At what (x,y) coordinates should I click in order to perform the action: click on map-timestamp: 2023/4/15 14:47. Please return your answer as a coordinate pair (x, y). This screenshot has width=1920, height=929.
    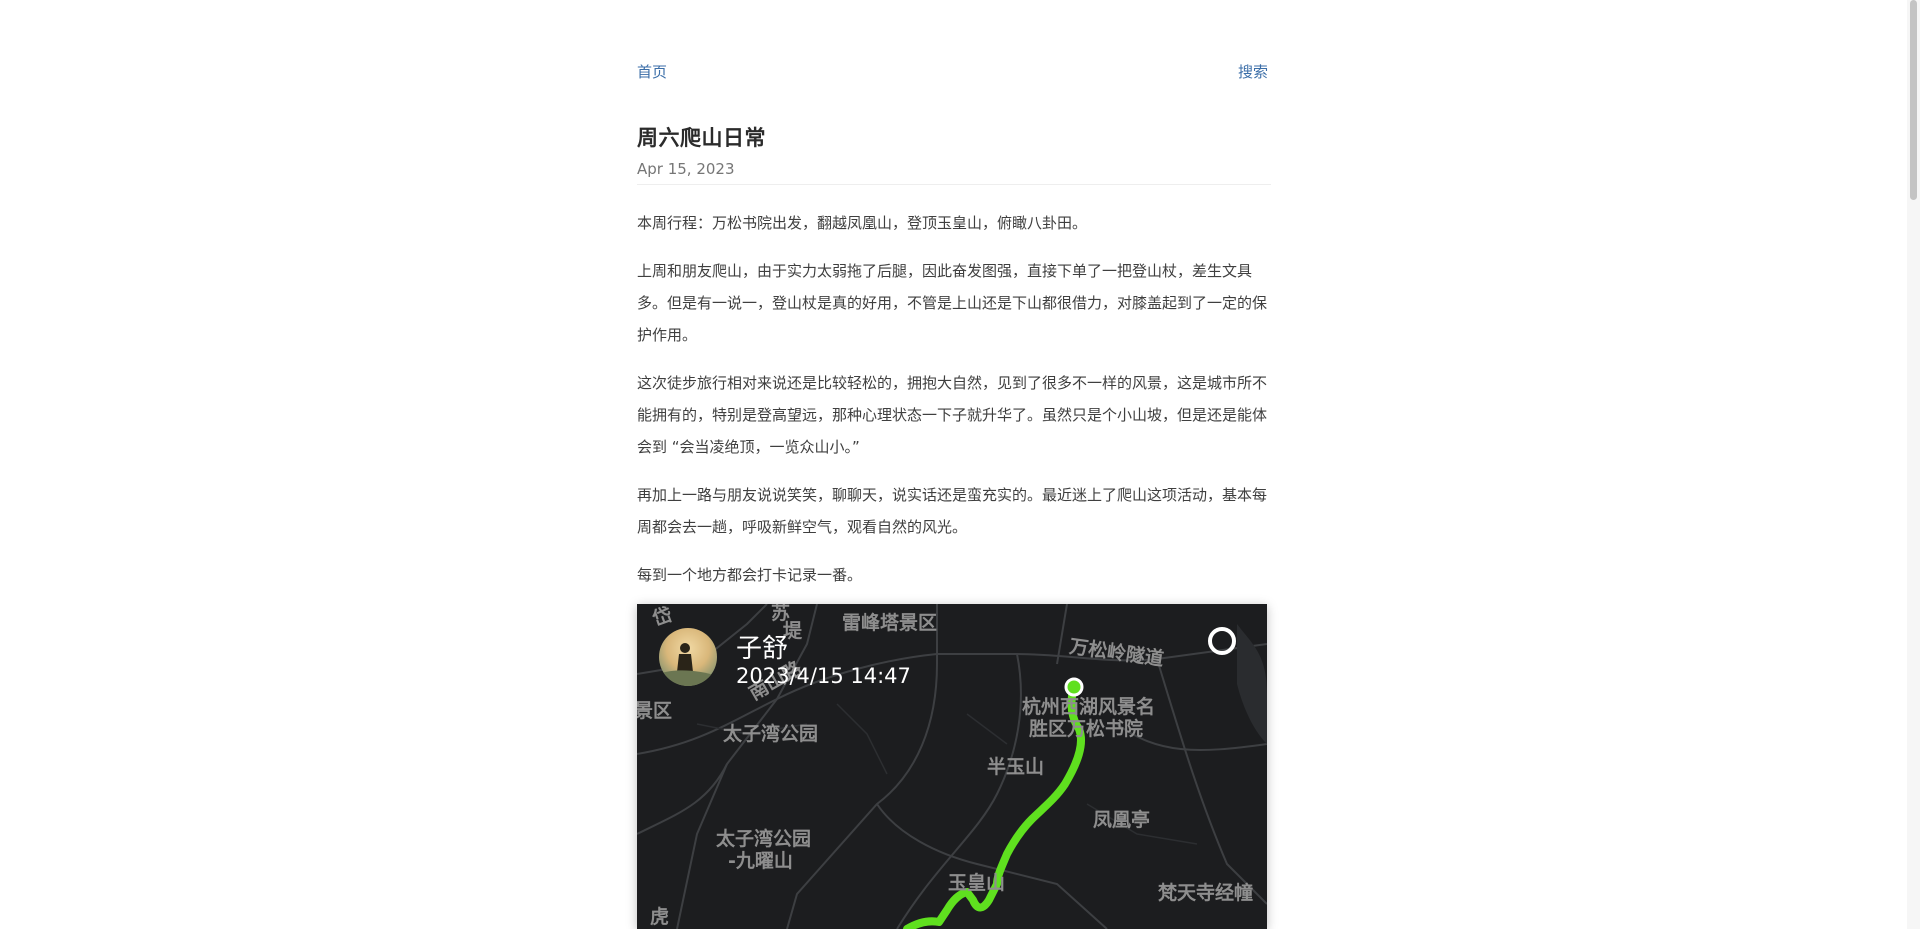
    Looking at the image, I should click on (823, 676).